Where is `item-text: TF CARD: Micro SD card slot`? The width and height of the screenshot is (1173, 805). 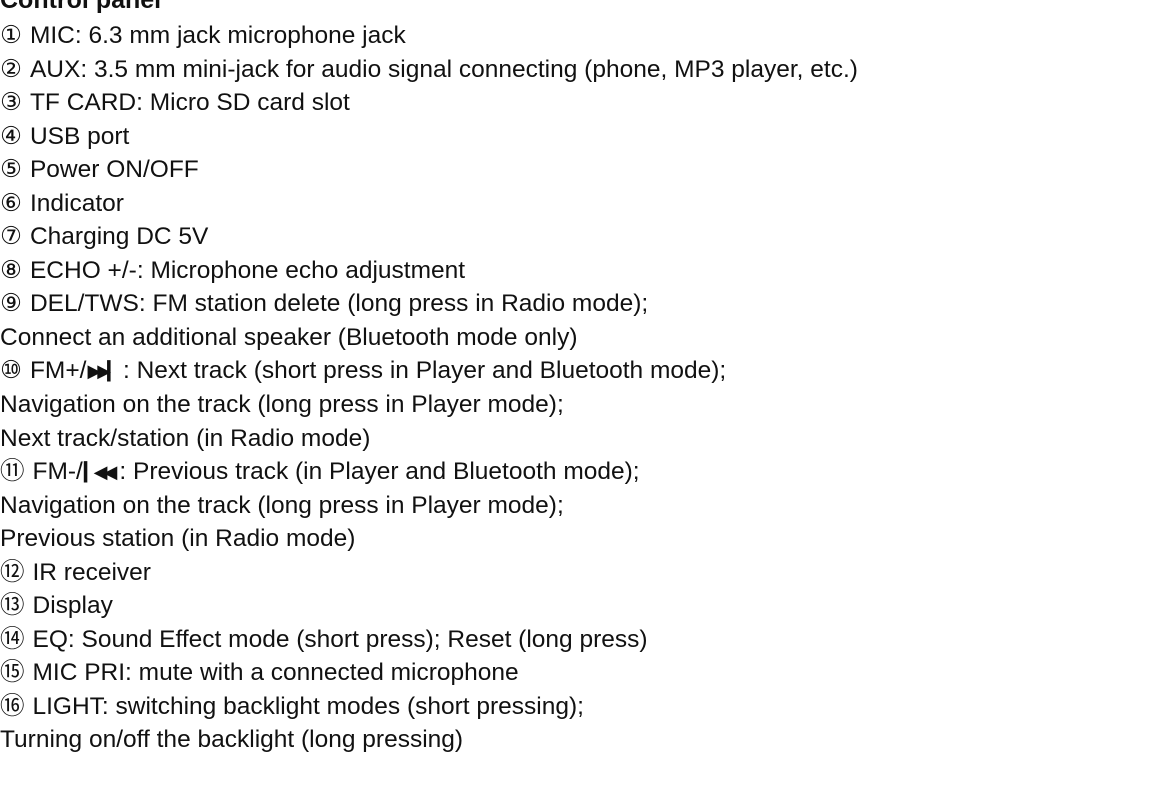 item-text: TF CARD: Micro SD card slot is located at coordinates (189, 103).